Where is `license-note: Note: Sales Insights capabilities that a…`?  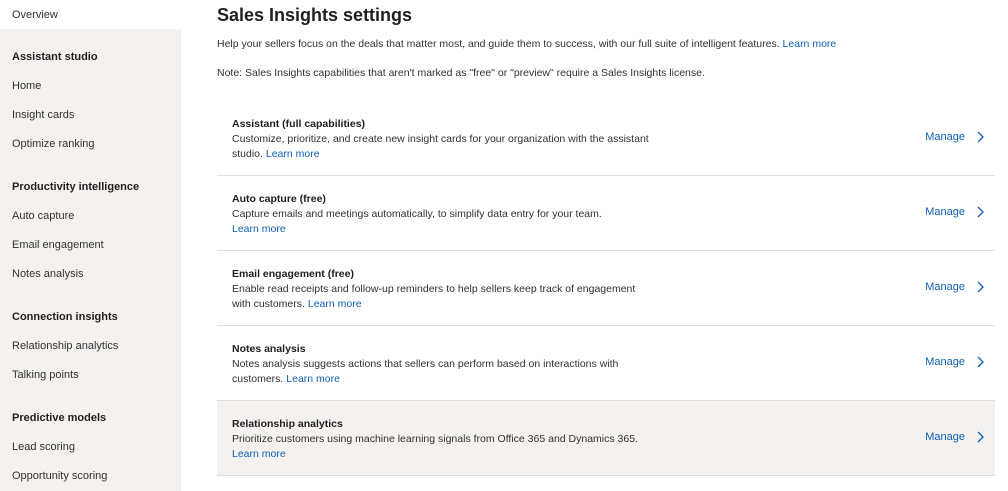
license-note: Note: Sales Insights capabilities that a… is located at coordinates (461, 73).